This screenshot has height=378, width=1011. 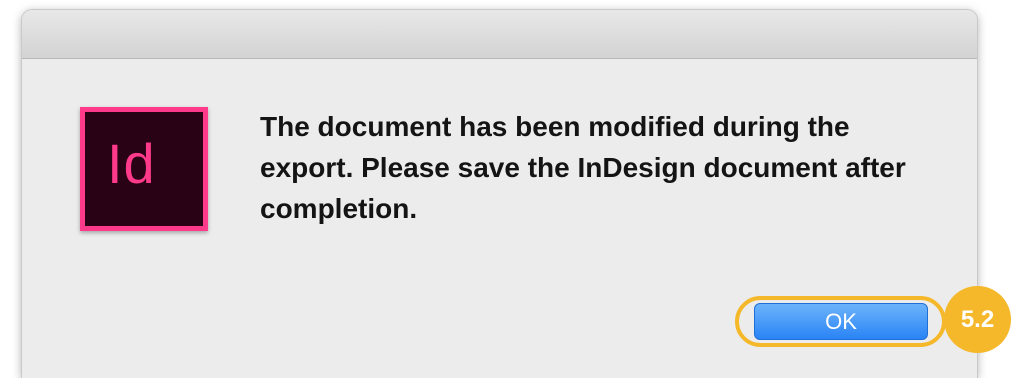 I want to click on step-badge: 5.2, so click(x=977, y=319).